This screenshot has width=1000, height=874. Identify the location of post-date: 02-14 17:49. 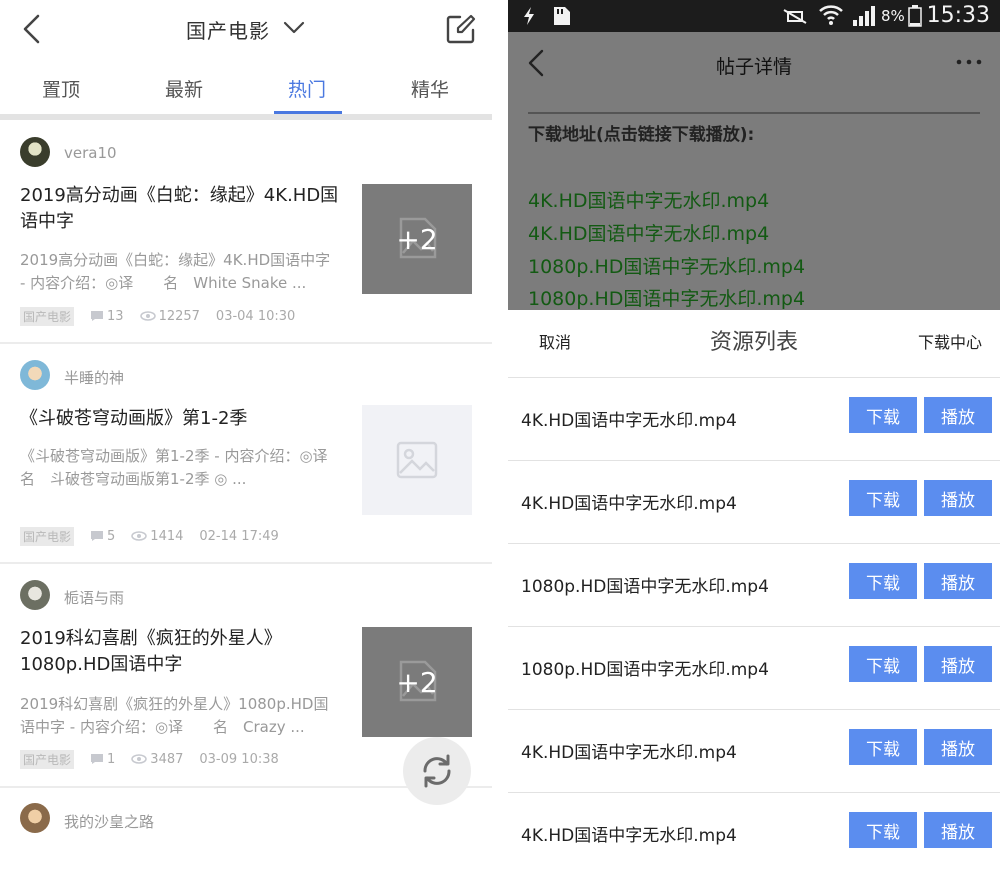
(239, 536).